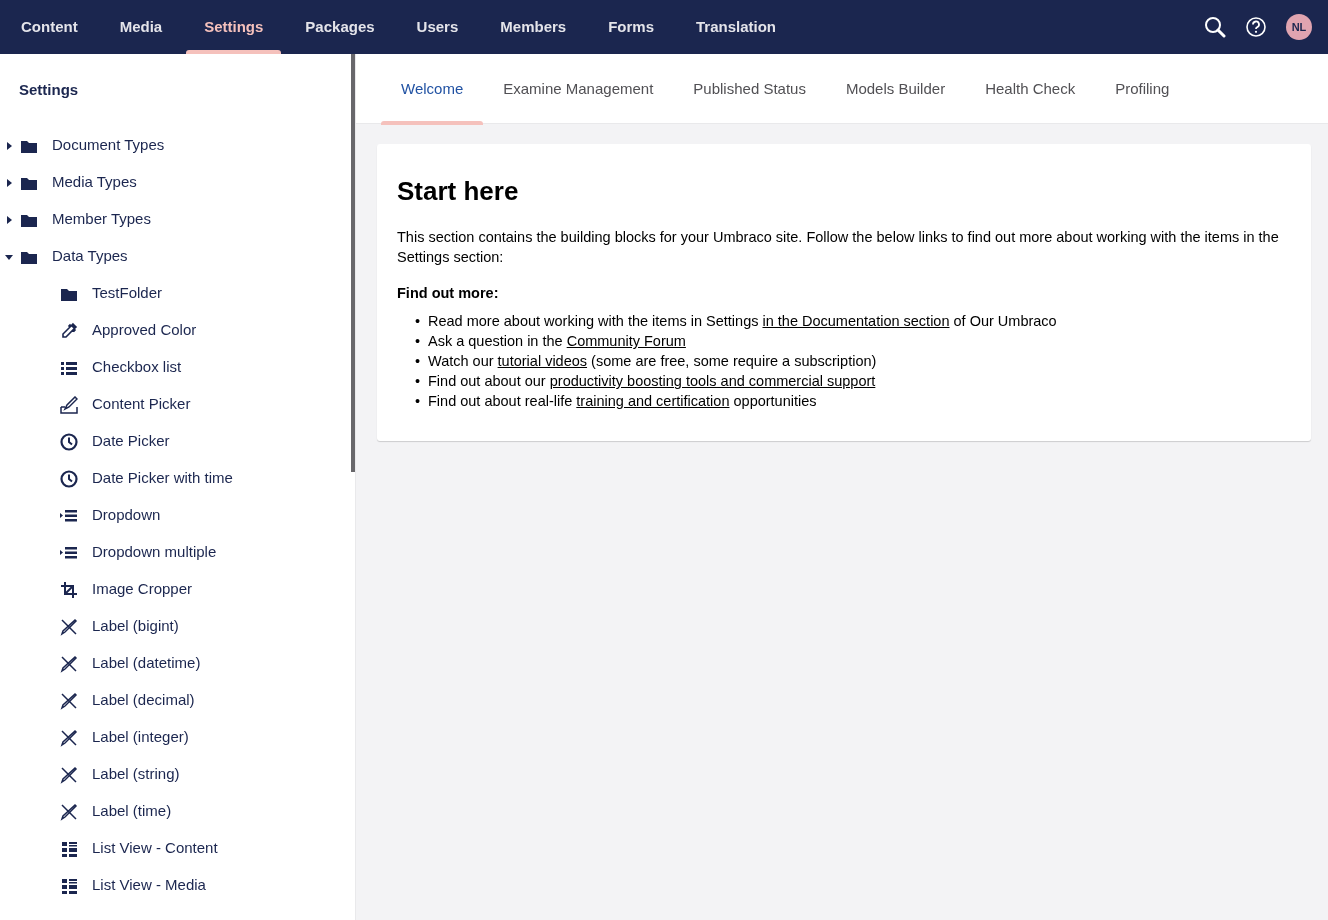 Image resolution: width=1328 pixels, height=920 pixels. What do you see at coordinates (94, 182) in the screenshot?
I see `tree-item: Media Types` at bounding box center [94, 182].